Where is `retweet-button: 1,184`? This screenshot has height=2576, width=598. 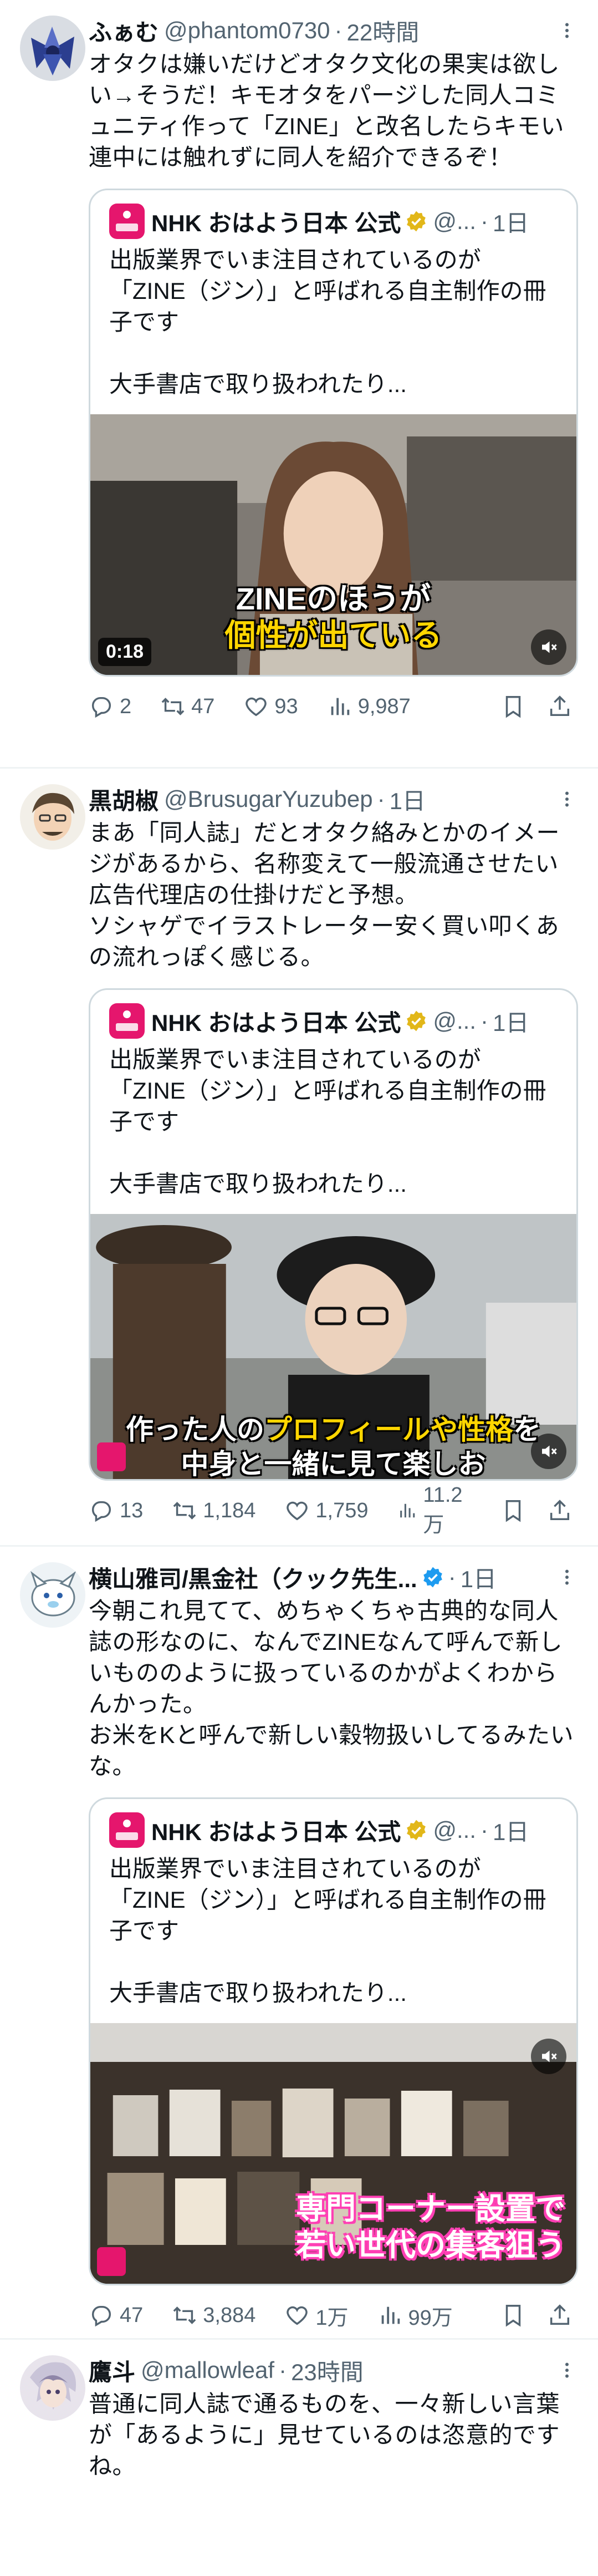 retweet-button: 1,184 is located at coordinates (214, 1510).